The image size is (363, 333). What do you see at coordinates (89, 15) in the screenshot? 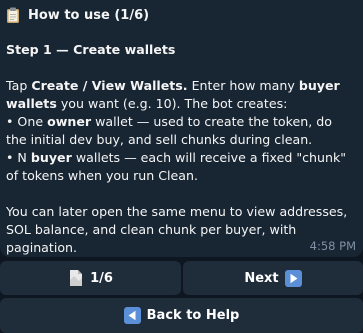
I see `message-title: How to use (1/6)` at bounding box center [89, 15].